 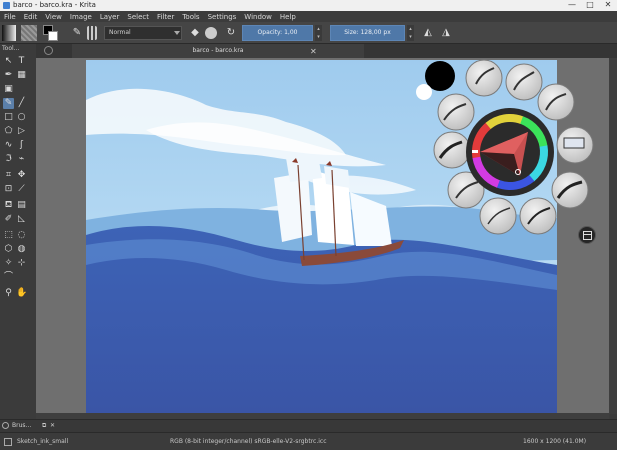 What do you see at coordinates (92, 33) in the screenshot?
I see `brush-editor-icon` at bounding box center [92, 33].